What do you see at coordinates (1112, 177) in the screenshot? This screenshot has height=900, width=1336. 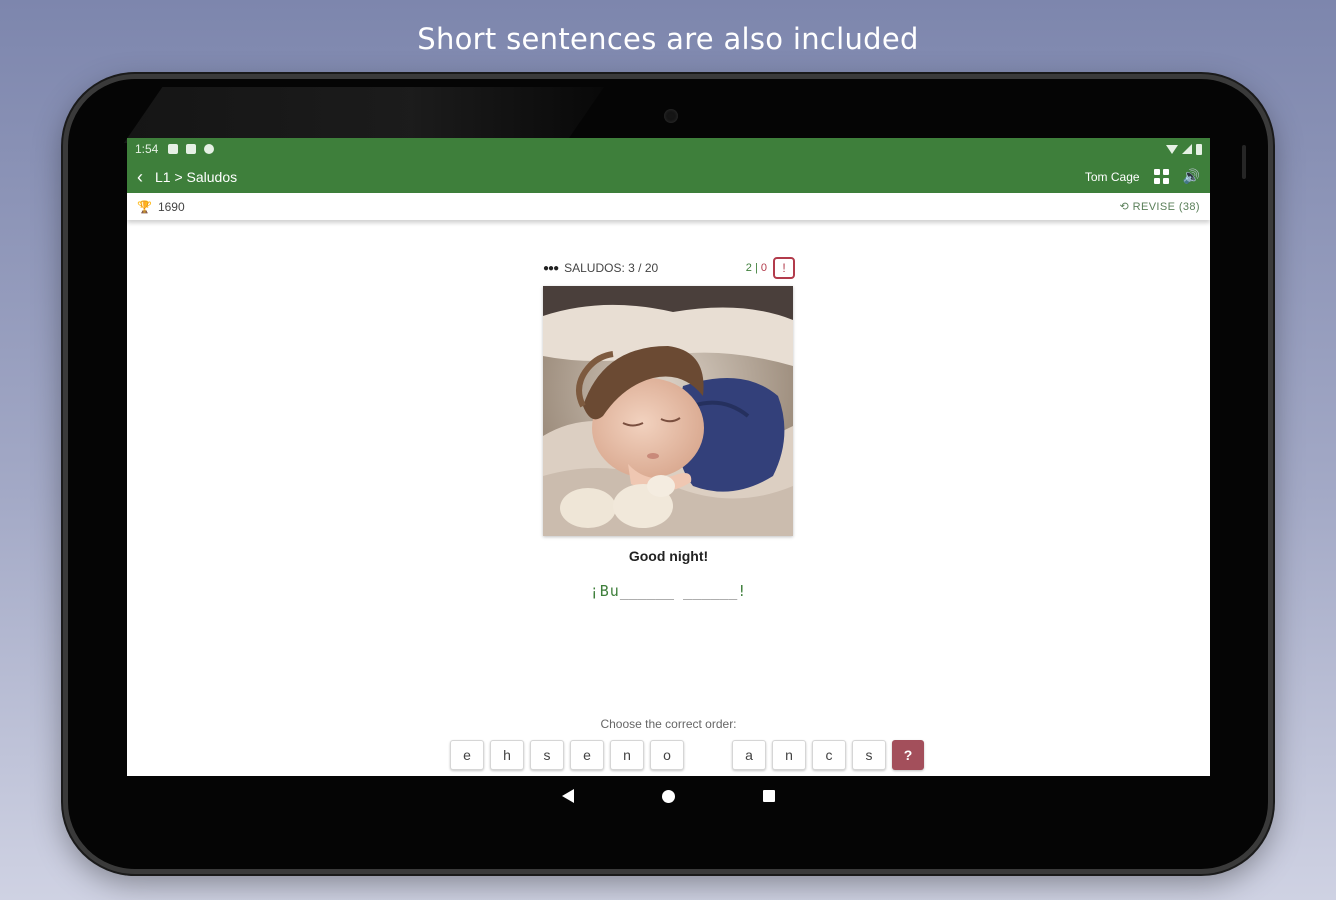 I see `user-name: Tom Cage` at bounding box center [1112, 177].